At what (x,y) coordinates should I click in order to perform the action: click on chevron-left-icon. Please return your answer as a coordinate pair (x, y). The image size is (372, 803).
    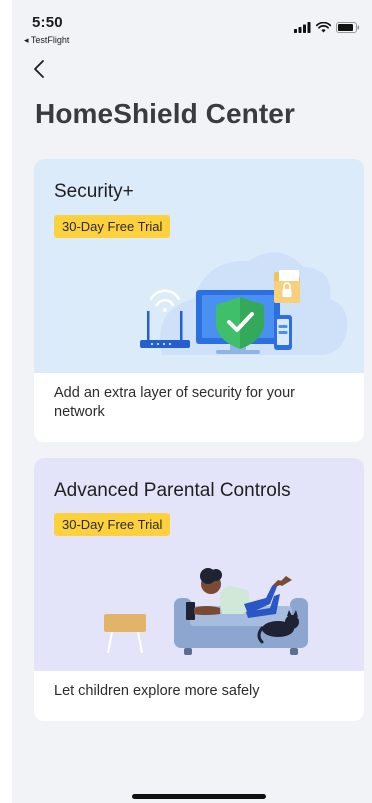
    Looking at the image, I should click on (41, 72).